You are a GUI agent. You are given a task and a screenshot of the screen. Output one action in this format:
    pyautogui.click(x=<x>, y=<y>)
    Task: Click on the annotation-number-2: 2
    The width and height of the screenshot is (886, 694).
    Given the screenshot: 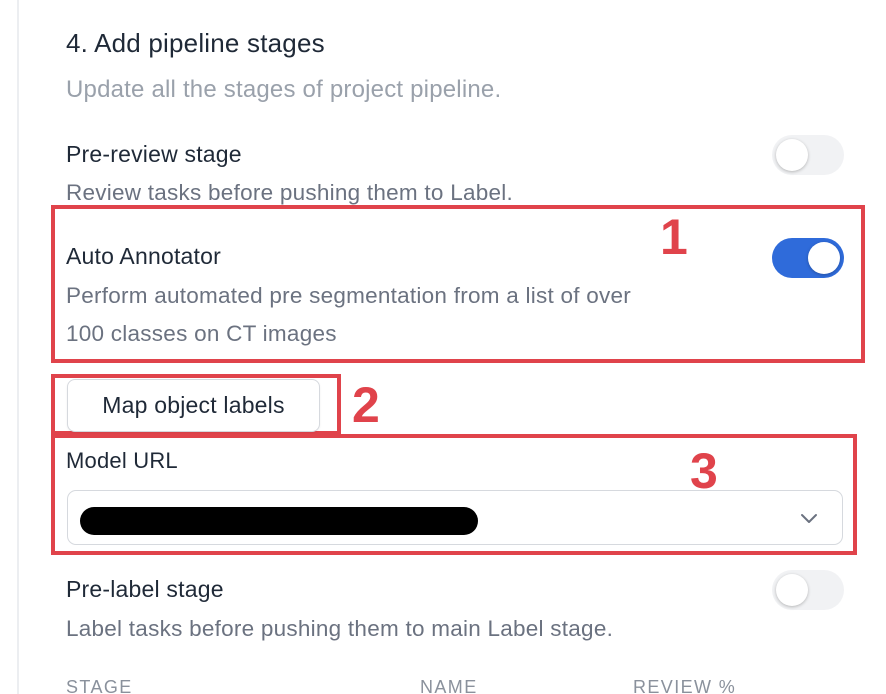 What is the action you would take?
    pyautogui.click(x=366, y=405)
    